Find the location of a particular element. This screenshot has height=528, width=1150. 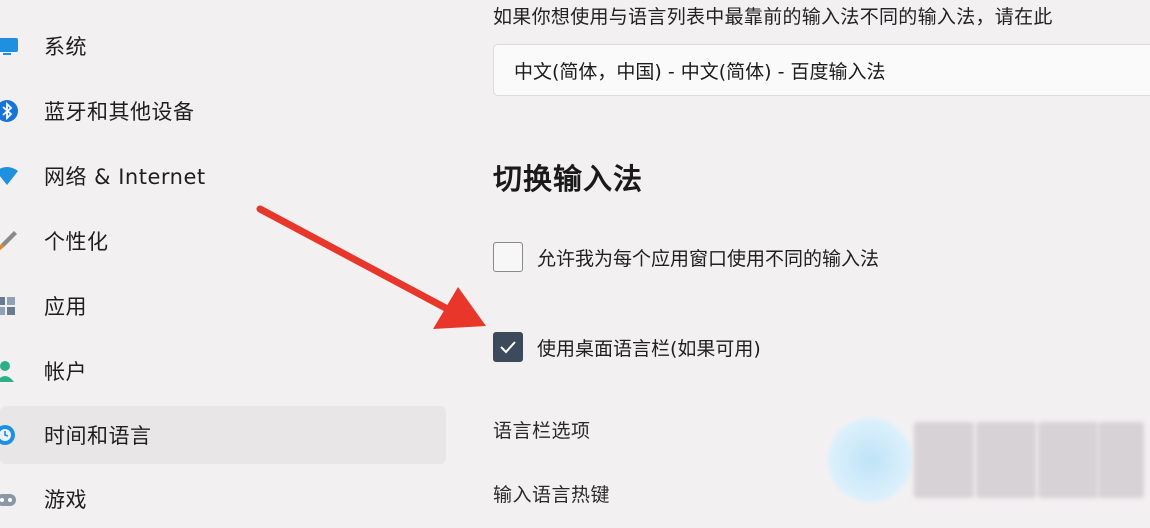

default-input-method-select: 中文(简体，中国) - 中文(简体) - 百度输入法 is located at coordinates (821, 70).